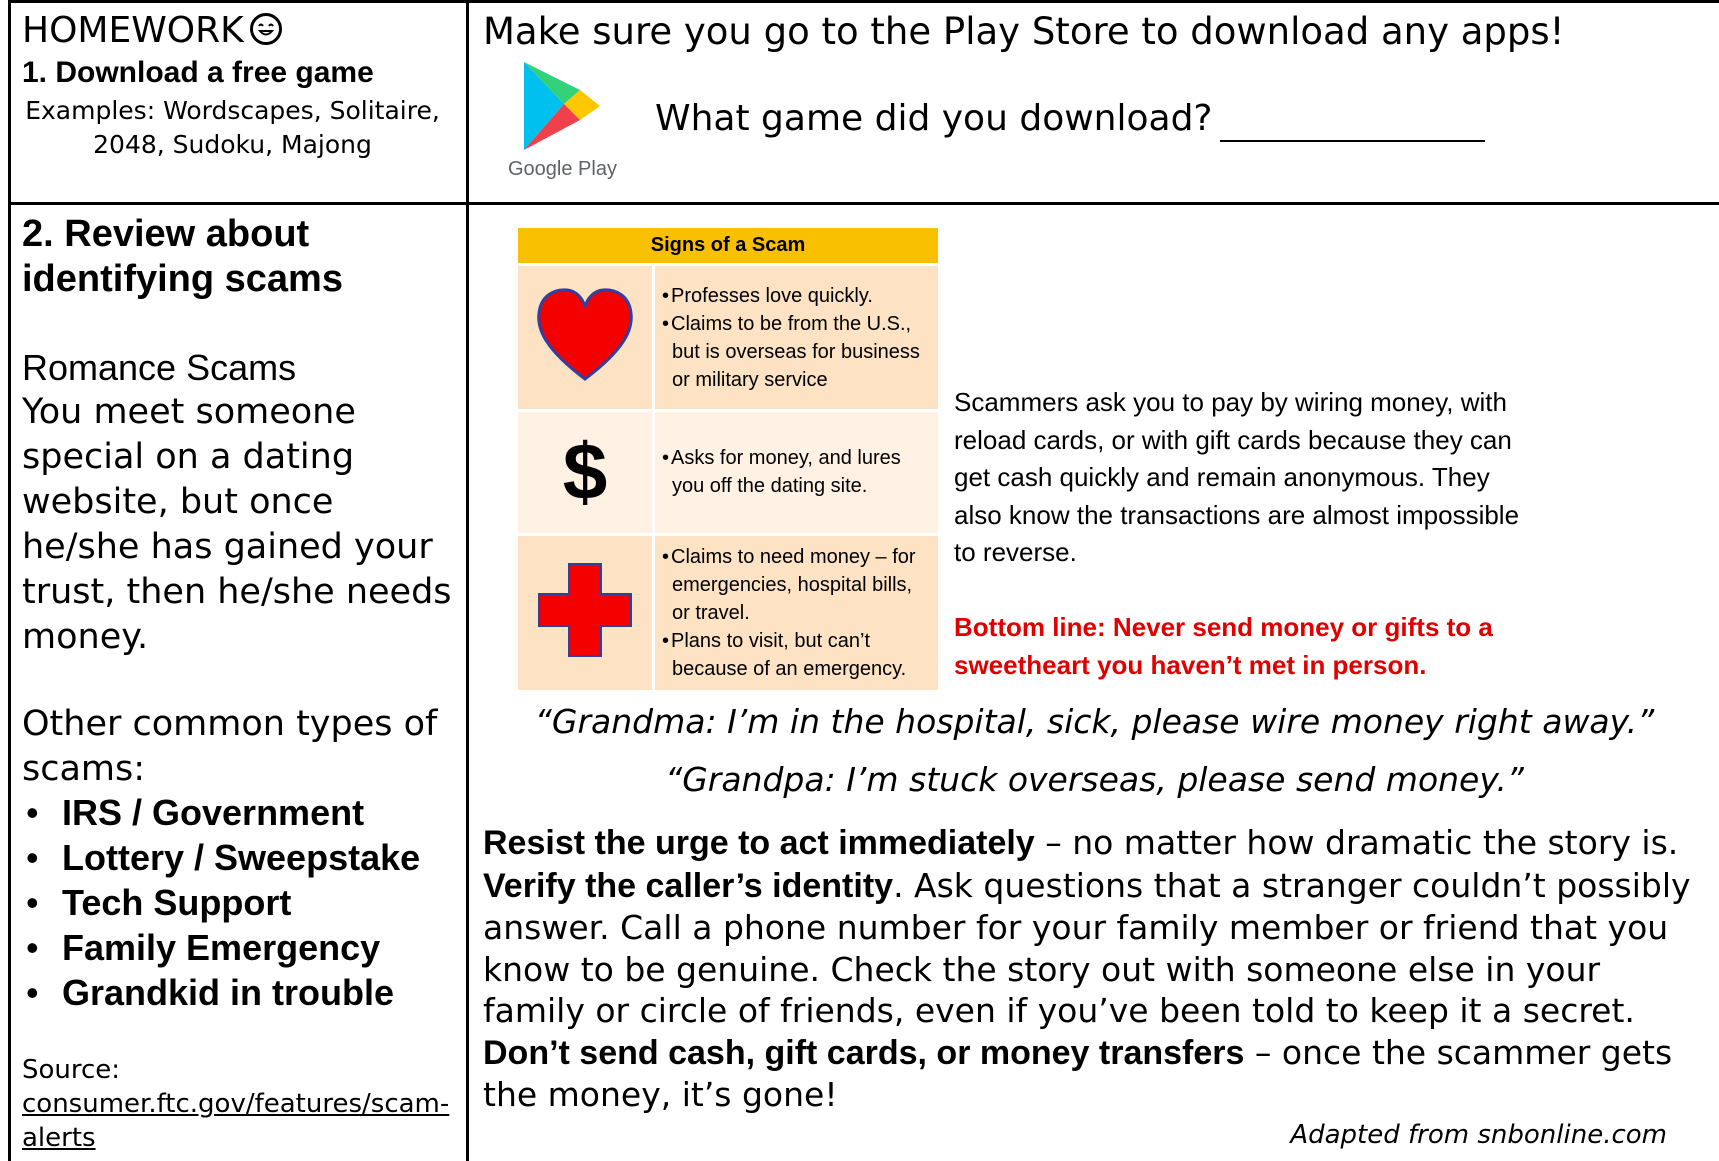 The height and width of the screenshot is (1161, 1719). What do you see at coordinates (562, 169) in the screenshot?
I see `google-play-logo-text: Google Play` at bounding box center [562, 169].